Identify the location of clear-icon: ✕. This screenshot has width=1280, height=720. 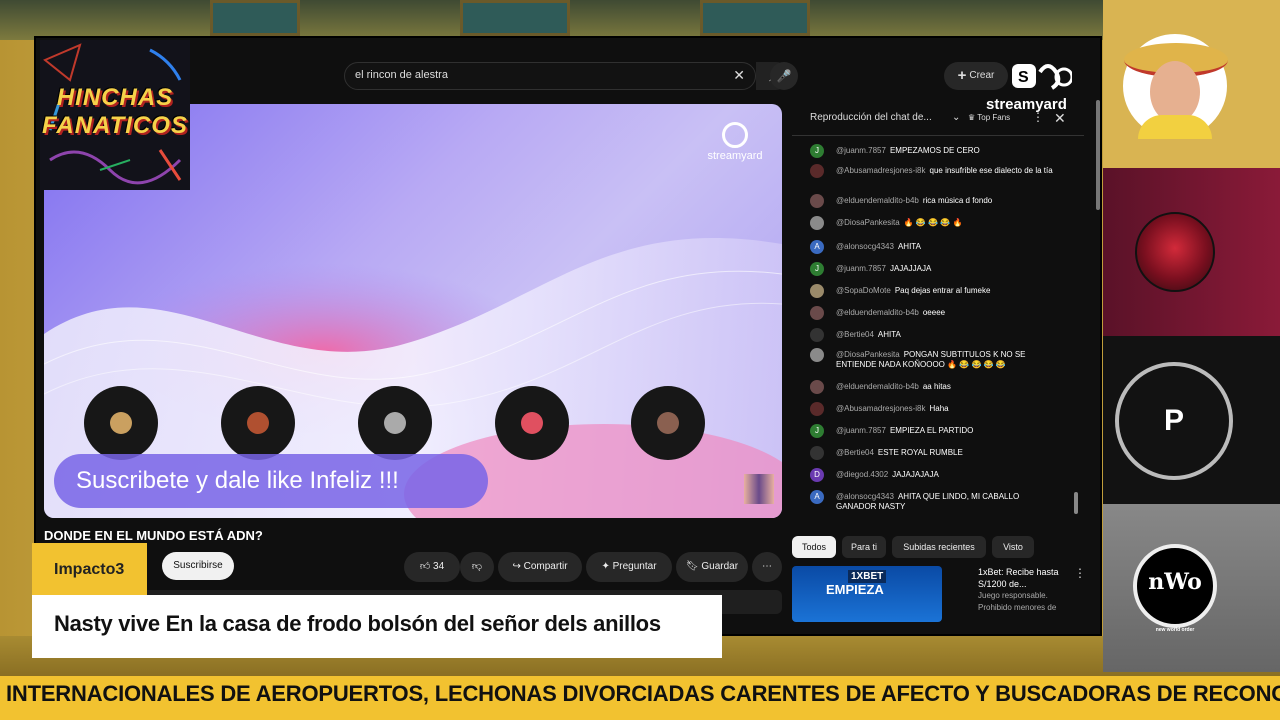
(739, 75).